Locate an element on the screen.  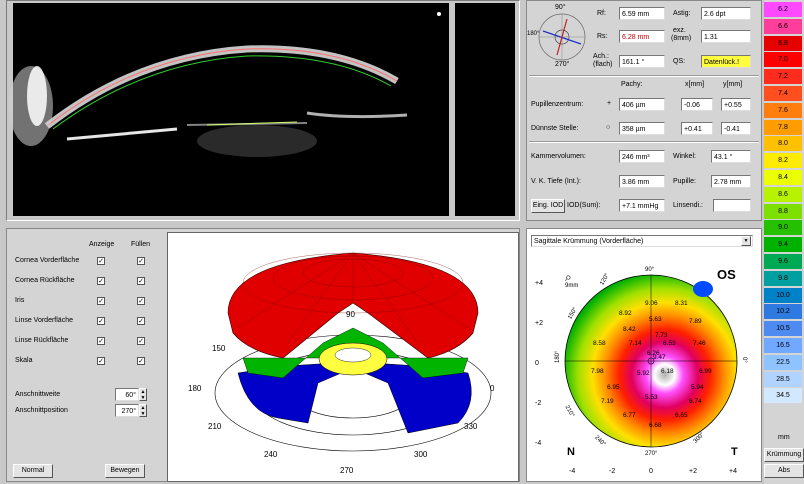
curvature-value: 6.99 is located at coordinates (705, 371).